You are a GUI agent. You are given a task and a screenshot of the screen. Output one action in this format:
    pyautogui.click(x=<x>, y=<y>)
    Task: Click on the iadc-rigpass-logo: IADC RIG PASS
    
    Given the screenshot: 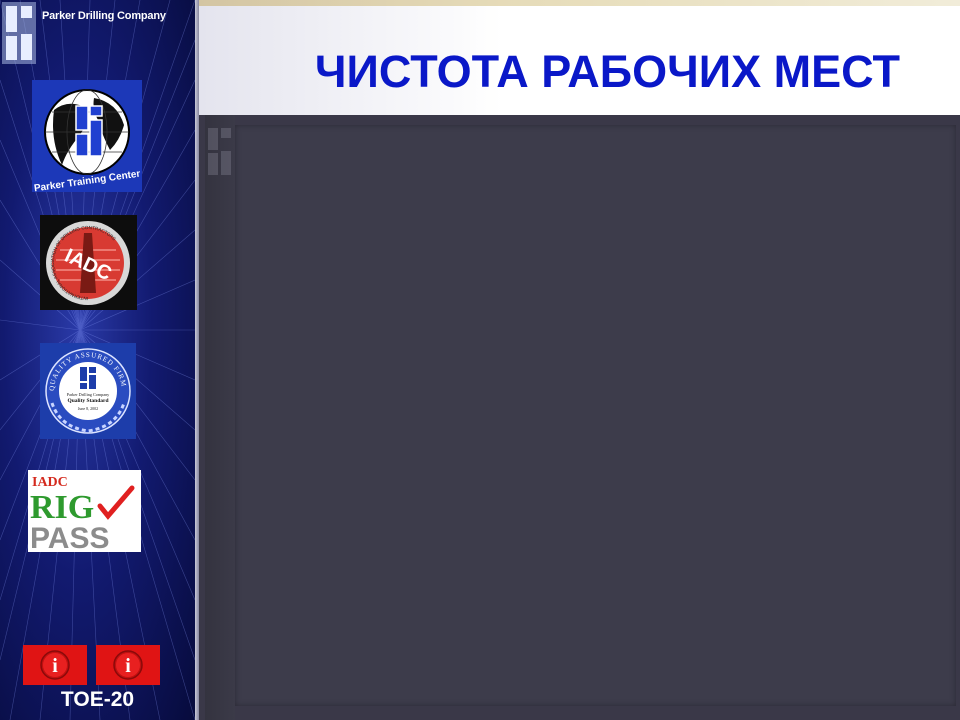 What is the action you would take?
    pyautogui.click(x=84, y=512)
    